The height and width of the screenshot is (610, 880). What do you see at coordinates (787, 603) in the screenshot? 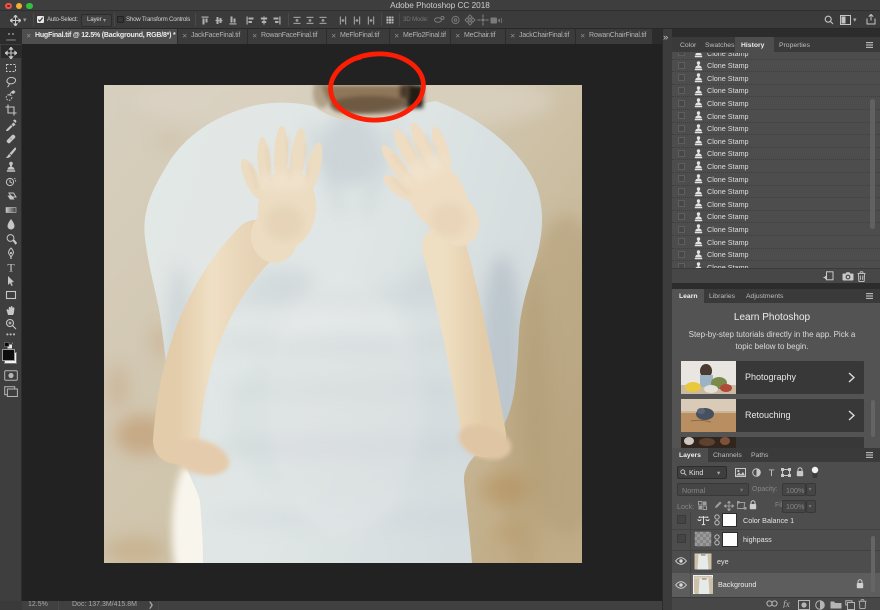
I see `svg-text: fx` at bounding box center [787, 603].